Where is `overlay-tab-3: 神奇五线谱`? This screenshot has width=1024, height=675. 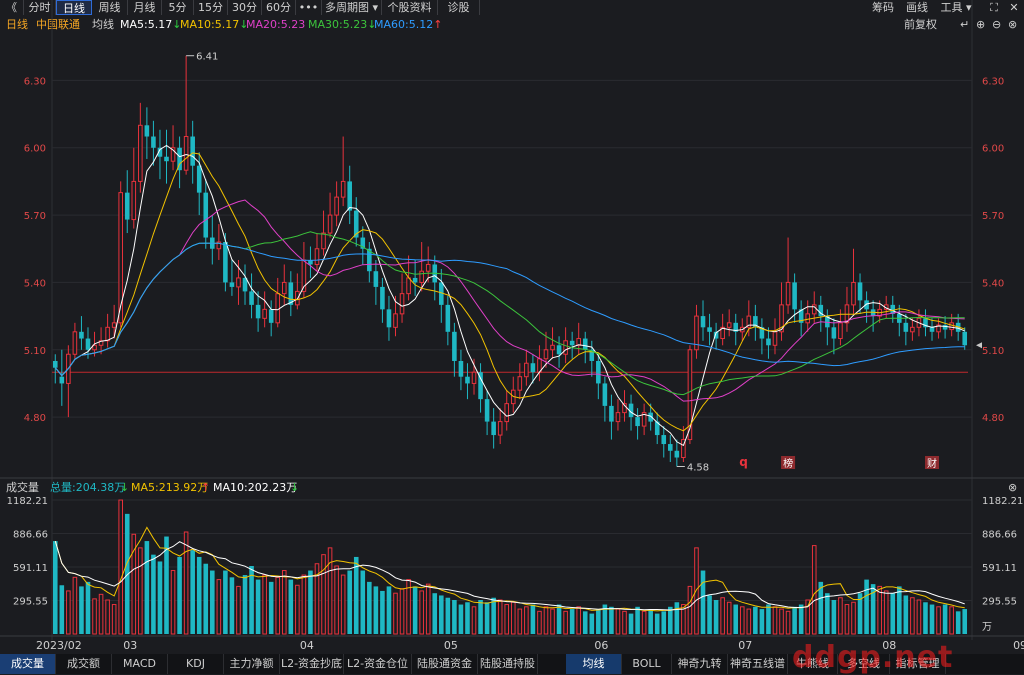 overlay-tab-3: 神奇五线谱 is located at coordinates (758, 664).